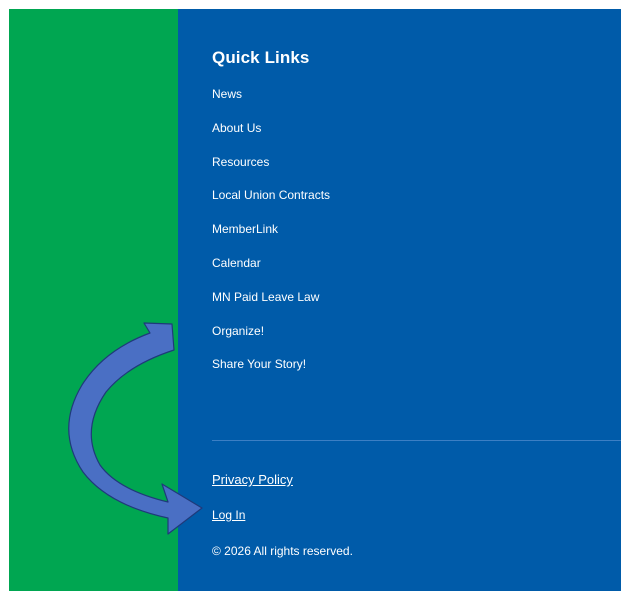  What do you see at coordinates (271, 338) in the screenshot?
I see `list-item: Organize!` at bounding box center [271, 338].